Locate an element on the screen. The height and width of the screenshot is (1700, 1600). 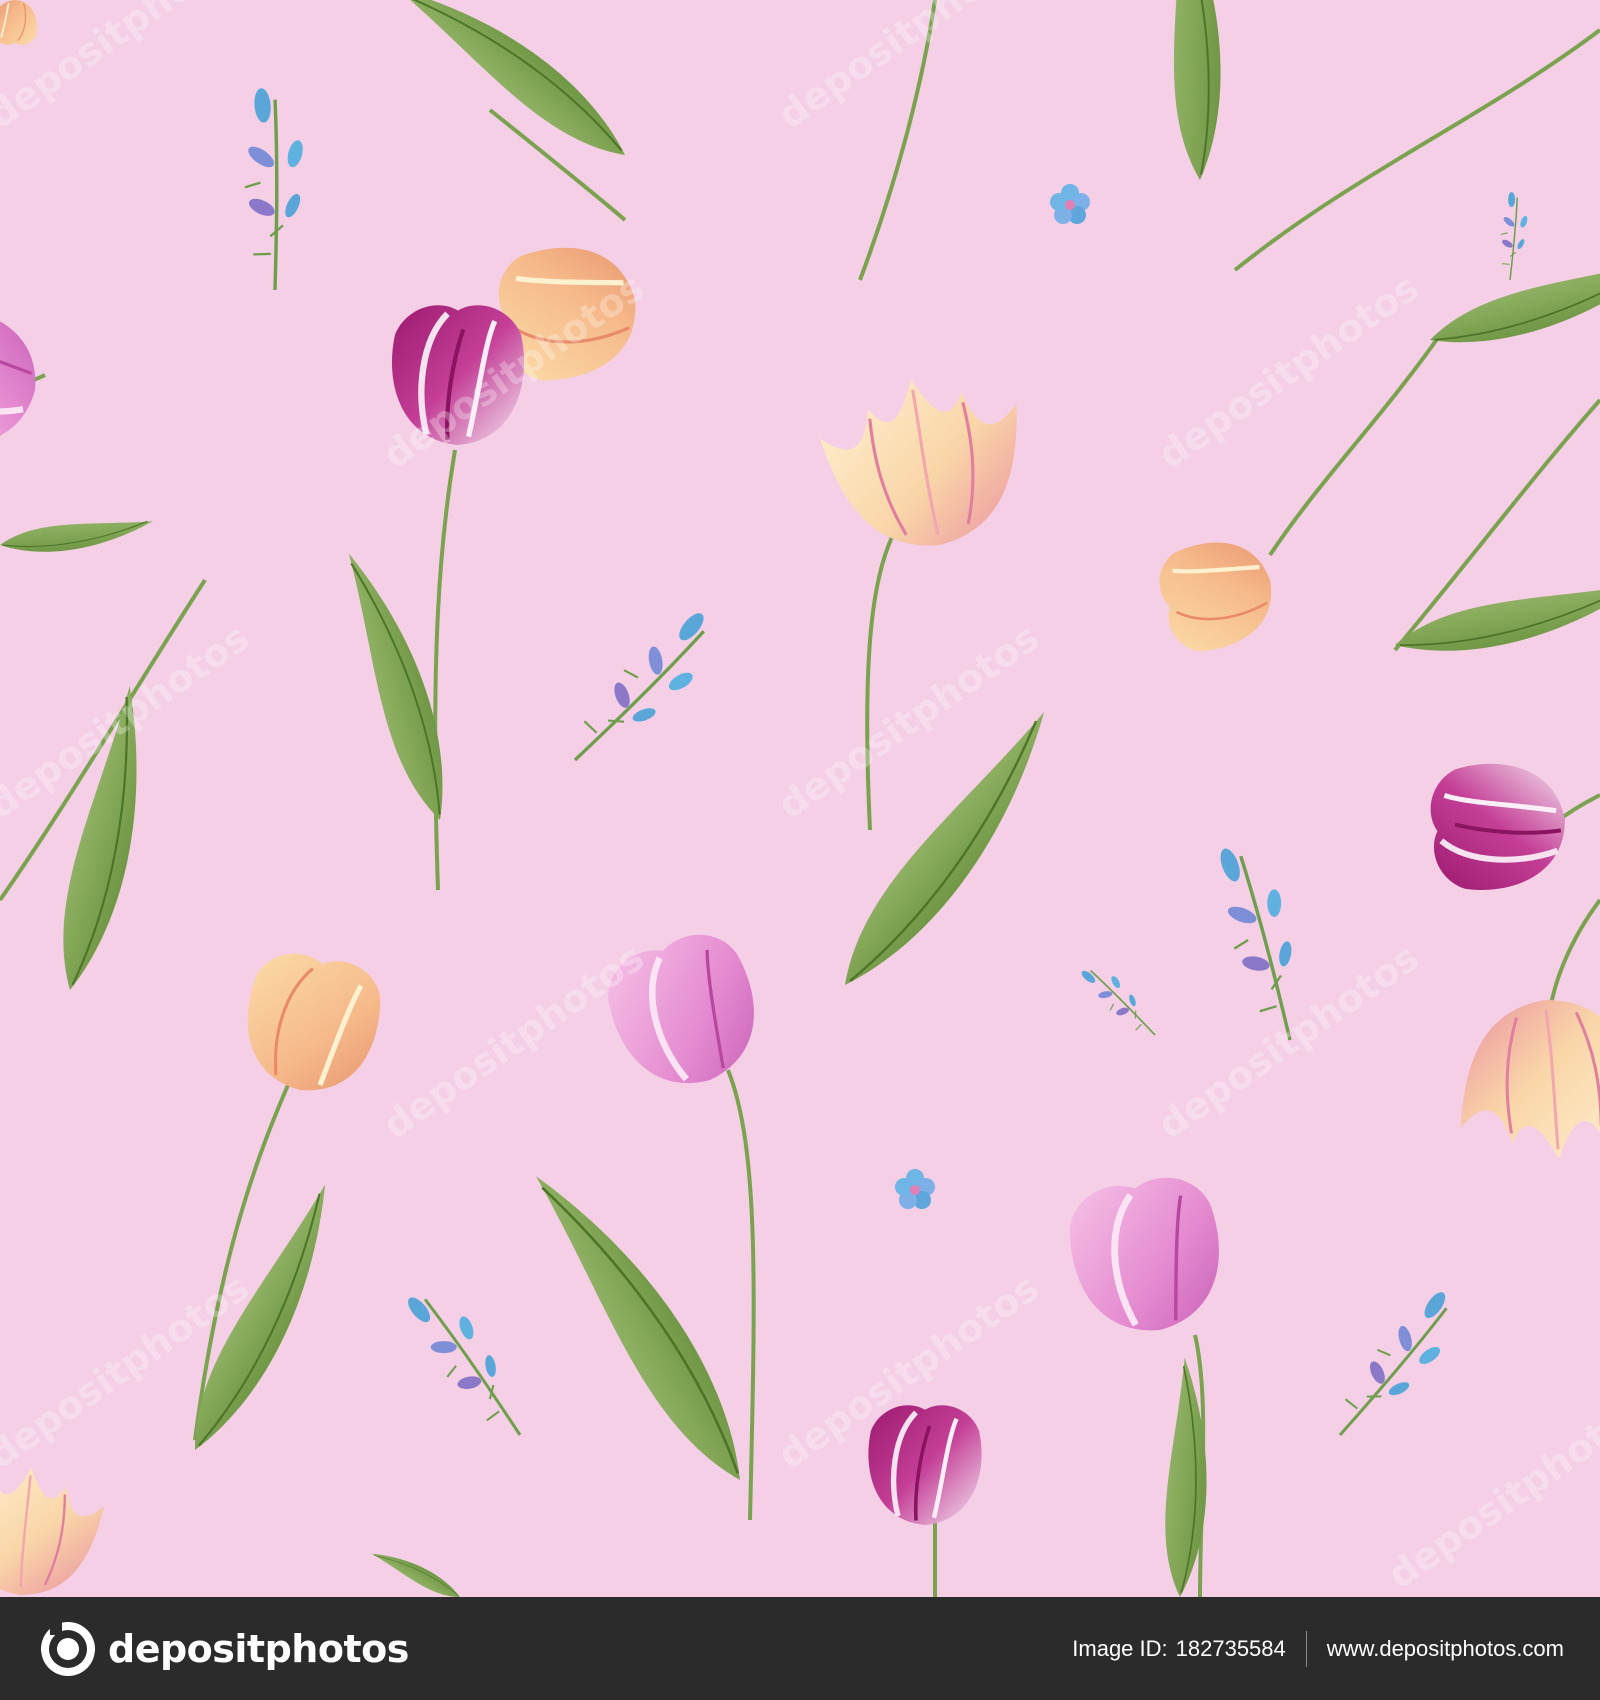
brand-name: depositphotos is located at coordinates (258, 1648).